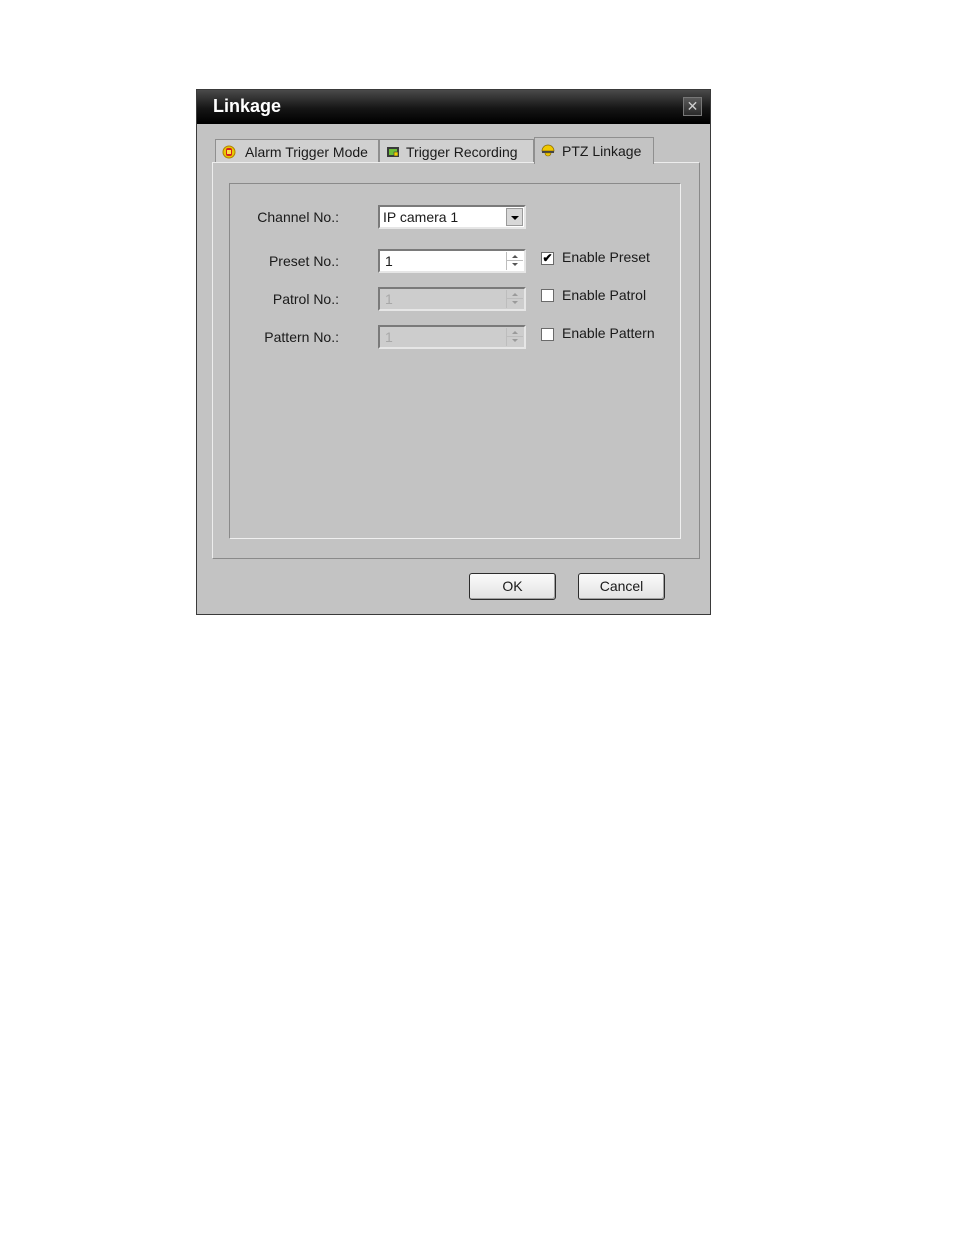 The image size is (954, 1235). I want to click on patrol-value: 1, so click(389, 299).